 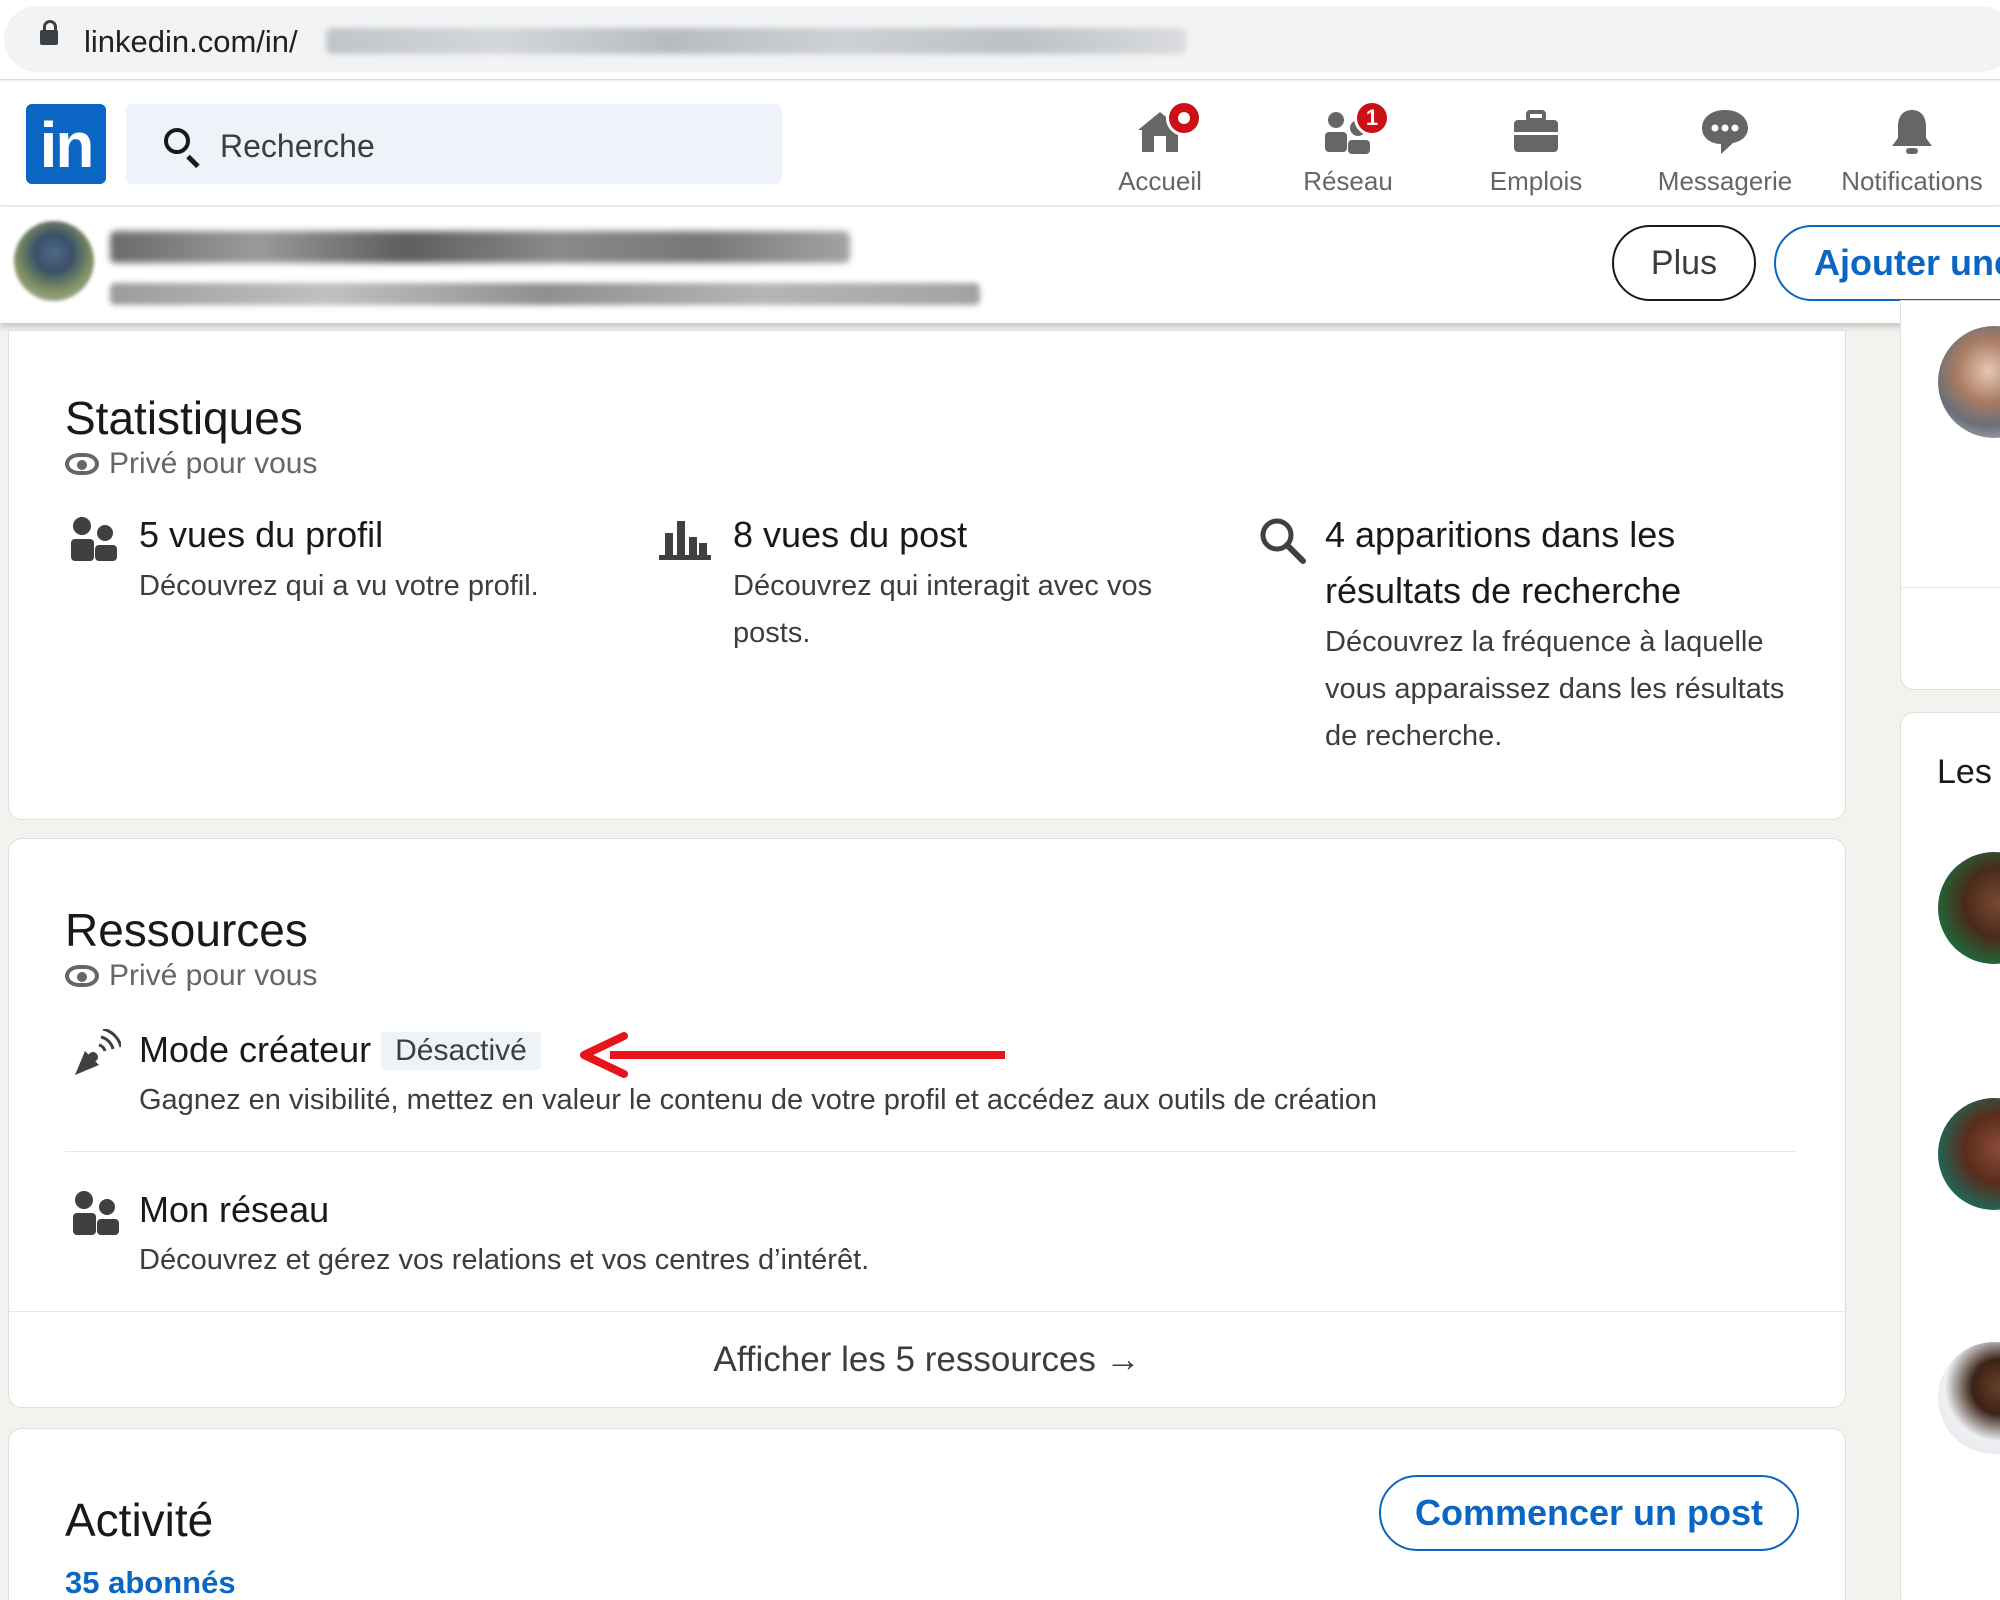 I want to click on url-field: linkedin.com/in/, so click(x=1002, y=39).